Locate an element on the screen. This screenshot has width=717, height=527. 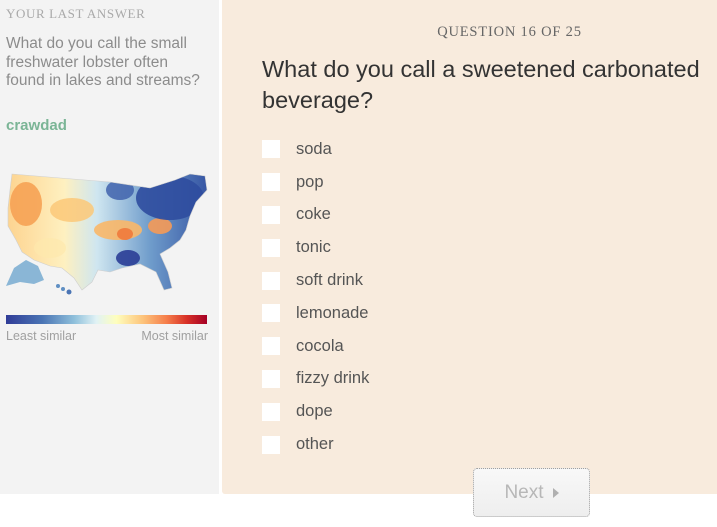
option-label: coke is located at coordinates (313, 214).